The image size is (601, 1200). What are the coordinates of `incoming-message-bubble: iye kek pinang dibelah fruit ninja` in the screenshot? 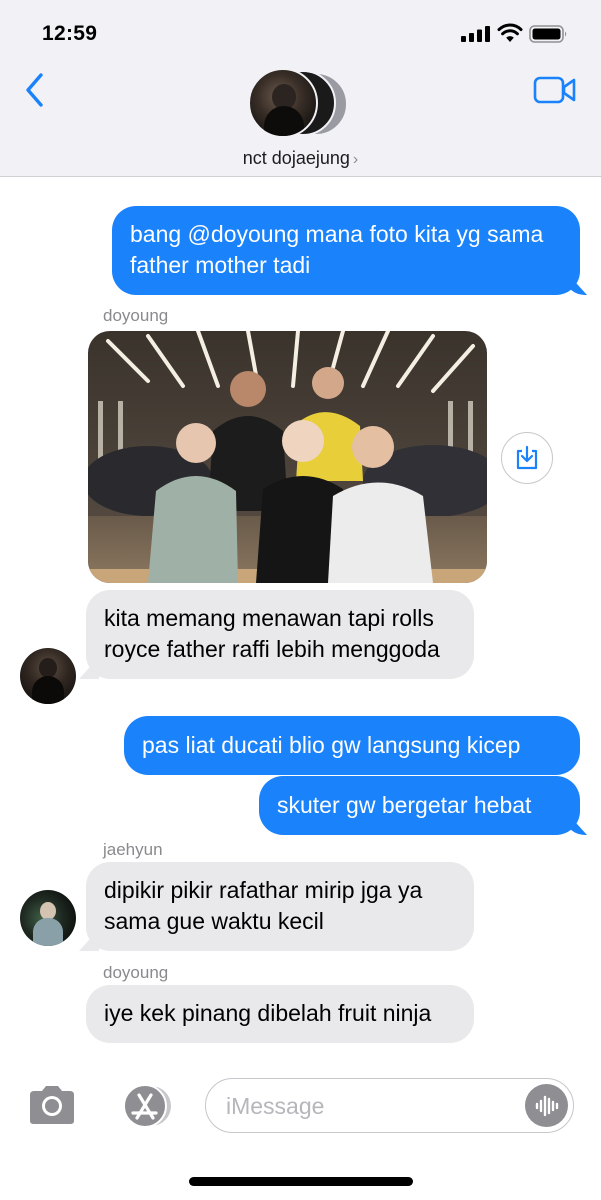 It's located at (280, 1014).